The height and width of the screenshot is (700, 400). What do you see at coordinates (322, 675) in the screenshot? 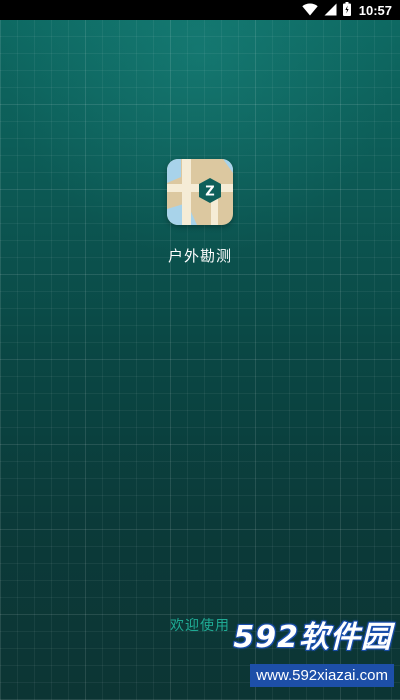
I see `watermark-url: www.592xiazai.com` at bounding box center [322, 675].